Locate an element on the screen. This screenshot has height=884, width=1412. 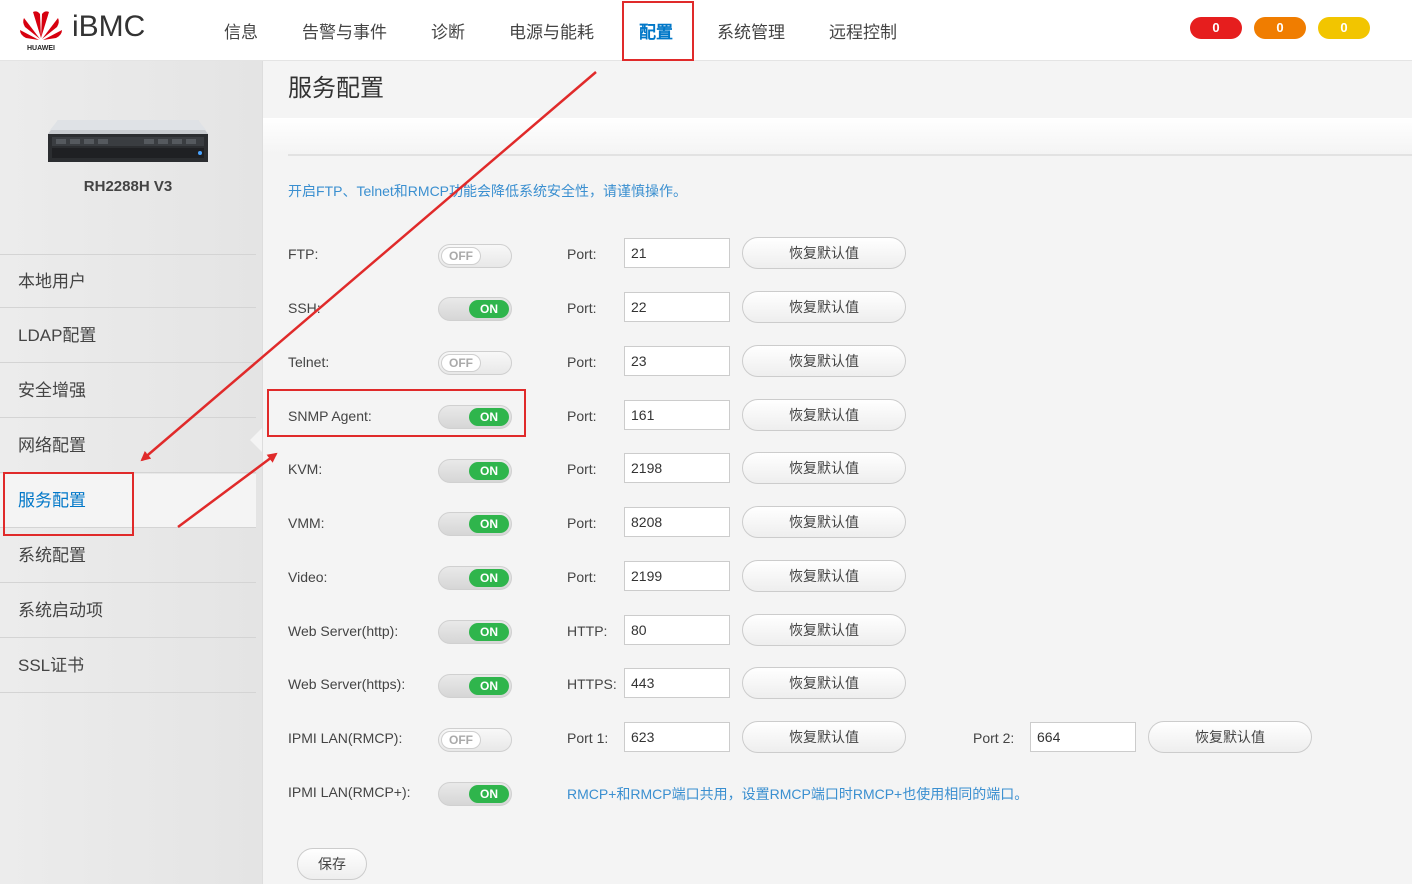
vmm-restore-button: 恢复默认值 is located at coordinates (824, 522).